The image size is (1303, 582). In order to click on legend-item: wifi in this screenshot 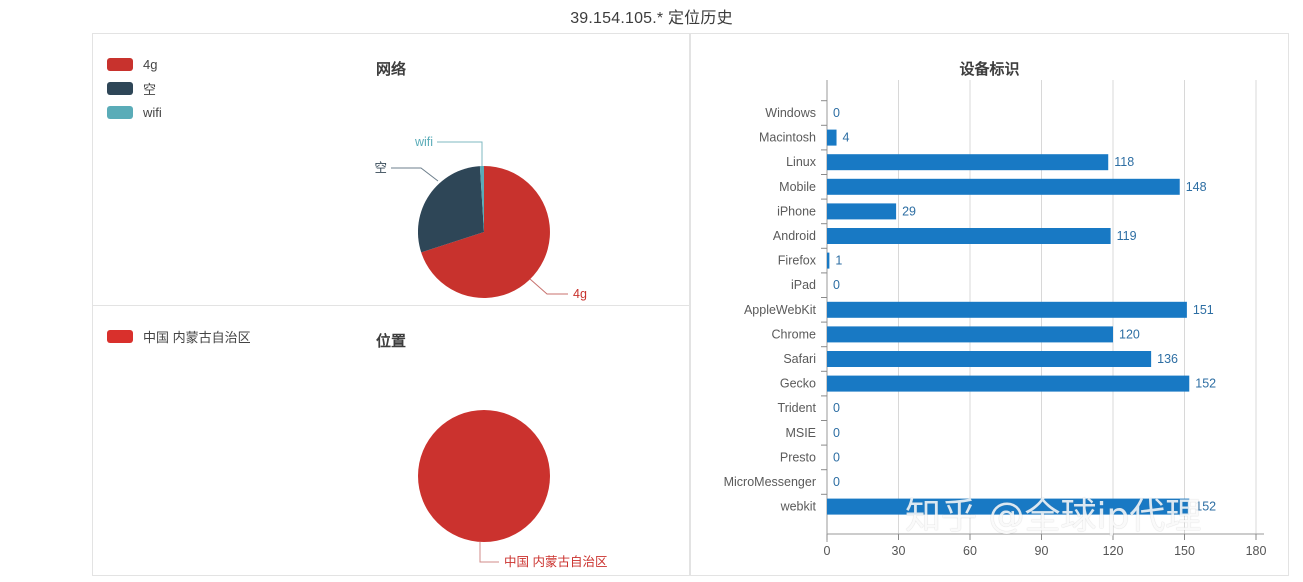, I will do `click(134, 112)`.